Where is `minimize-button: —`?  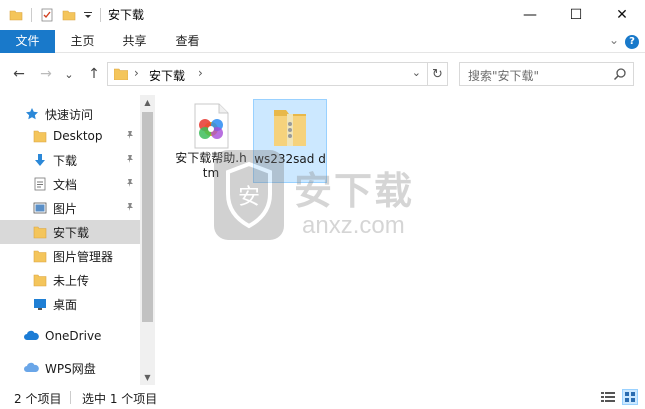
minimize-button: — is located at coordinates (530, 15).